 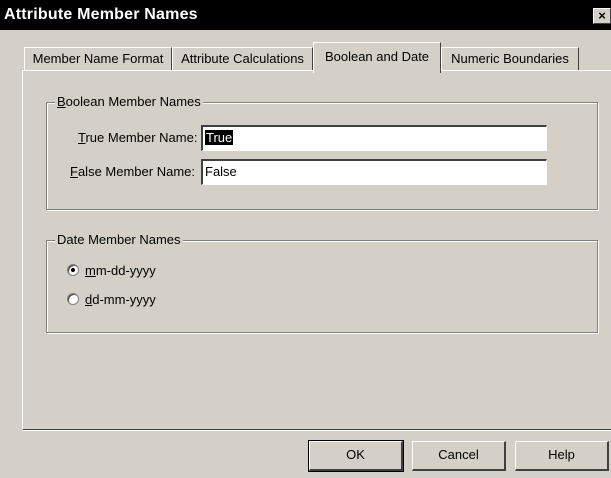 I want to click on tab-label: Attribute Calculations, so click(x=242, y=58).